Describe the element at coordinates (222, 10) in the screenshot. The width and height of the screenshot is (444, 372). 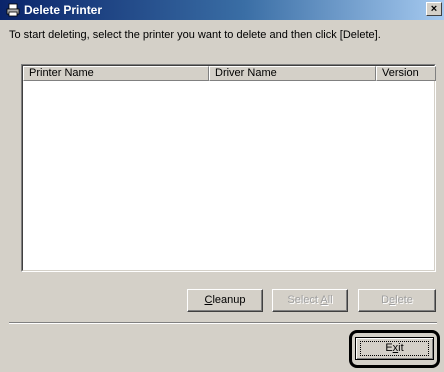
I see `title-bar: Delete Printer ×` at that location.